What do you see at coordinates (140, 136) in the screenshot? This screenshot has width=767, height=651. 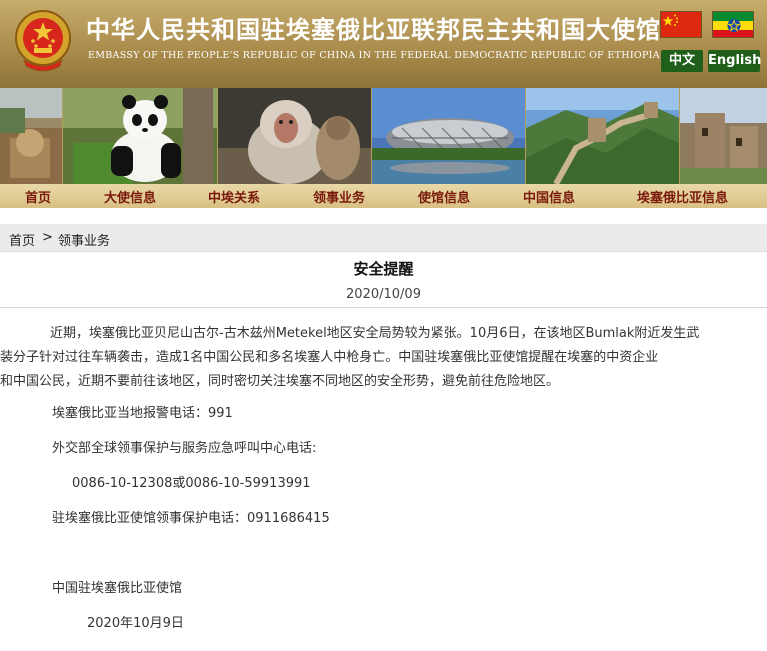 I see `banner-photo-panda` at bounding box center [140, 136].